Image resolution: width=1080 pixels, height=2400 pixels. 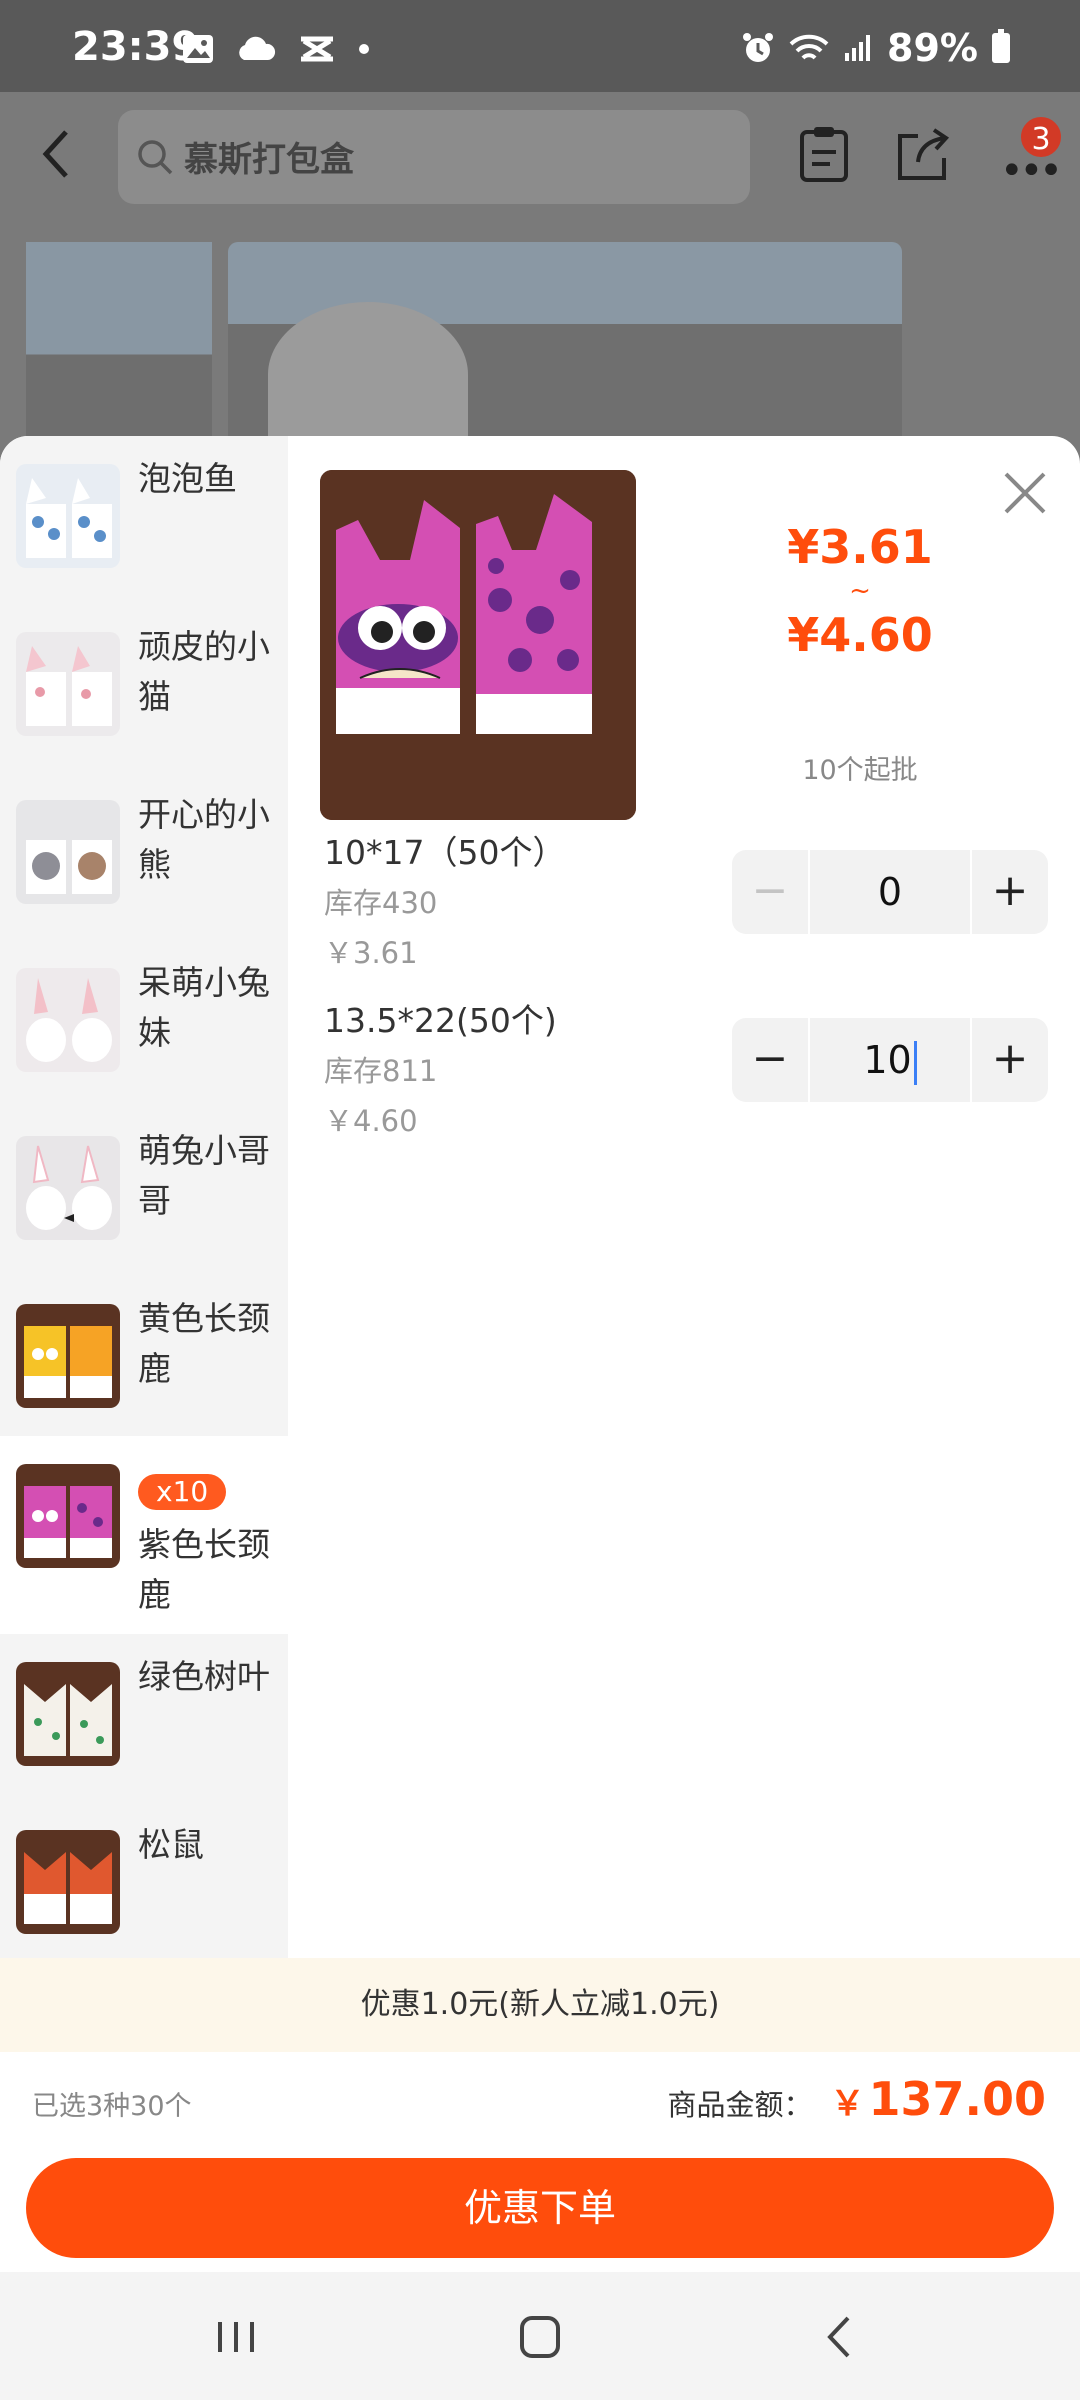 I want to click on alarm-icon, so click(x=758, y=47).